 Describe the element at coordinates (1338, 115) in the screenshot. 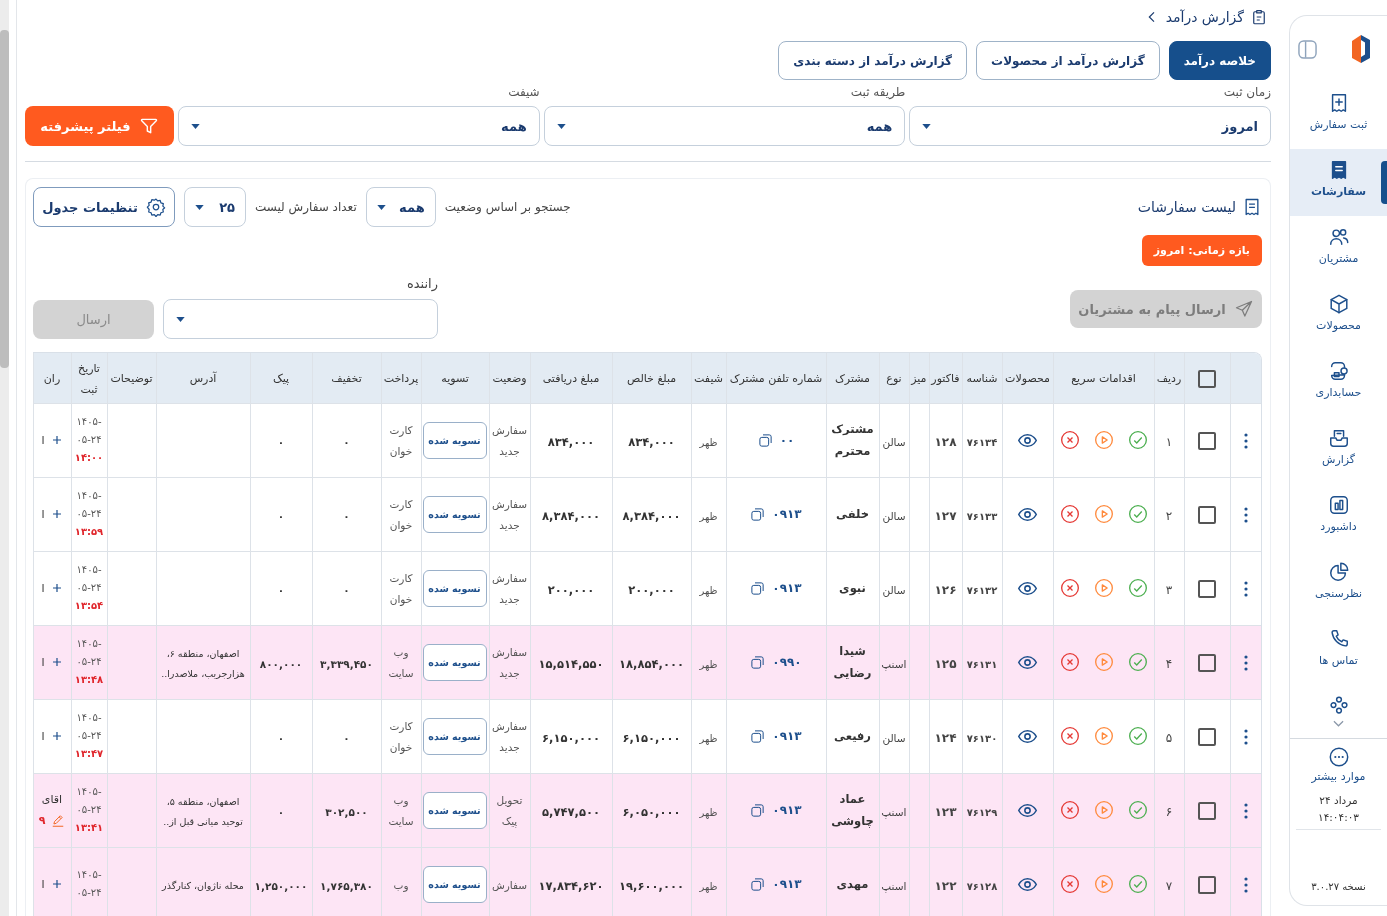

I see `sidebar-item: ثبت سفارش` at that location.